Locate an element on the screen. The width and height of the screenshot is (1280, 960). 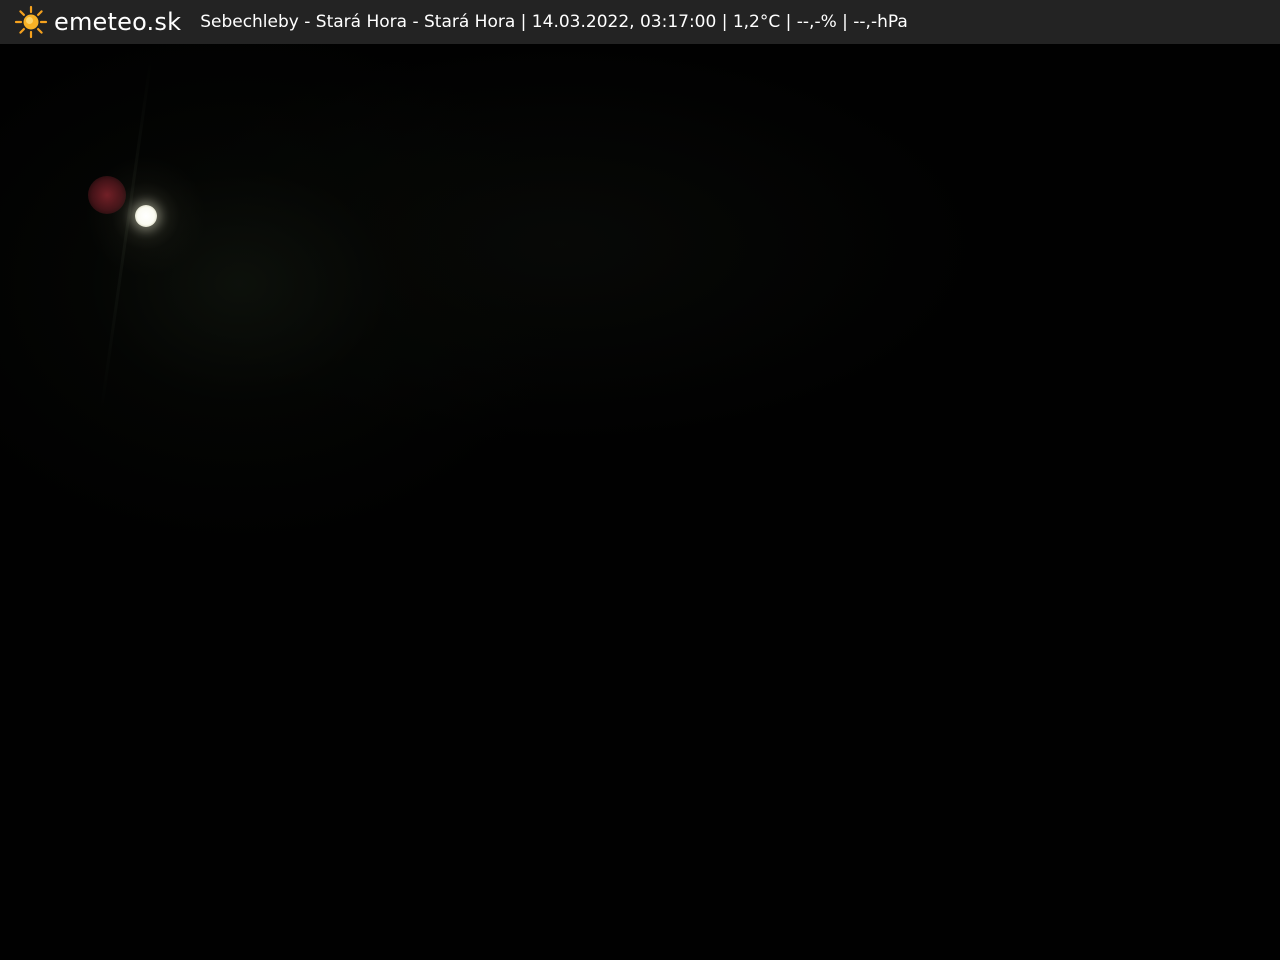
emeteo-logo: emeteo.sk is located at coordinates (97, 22).